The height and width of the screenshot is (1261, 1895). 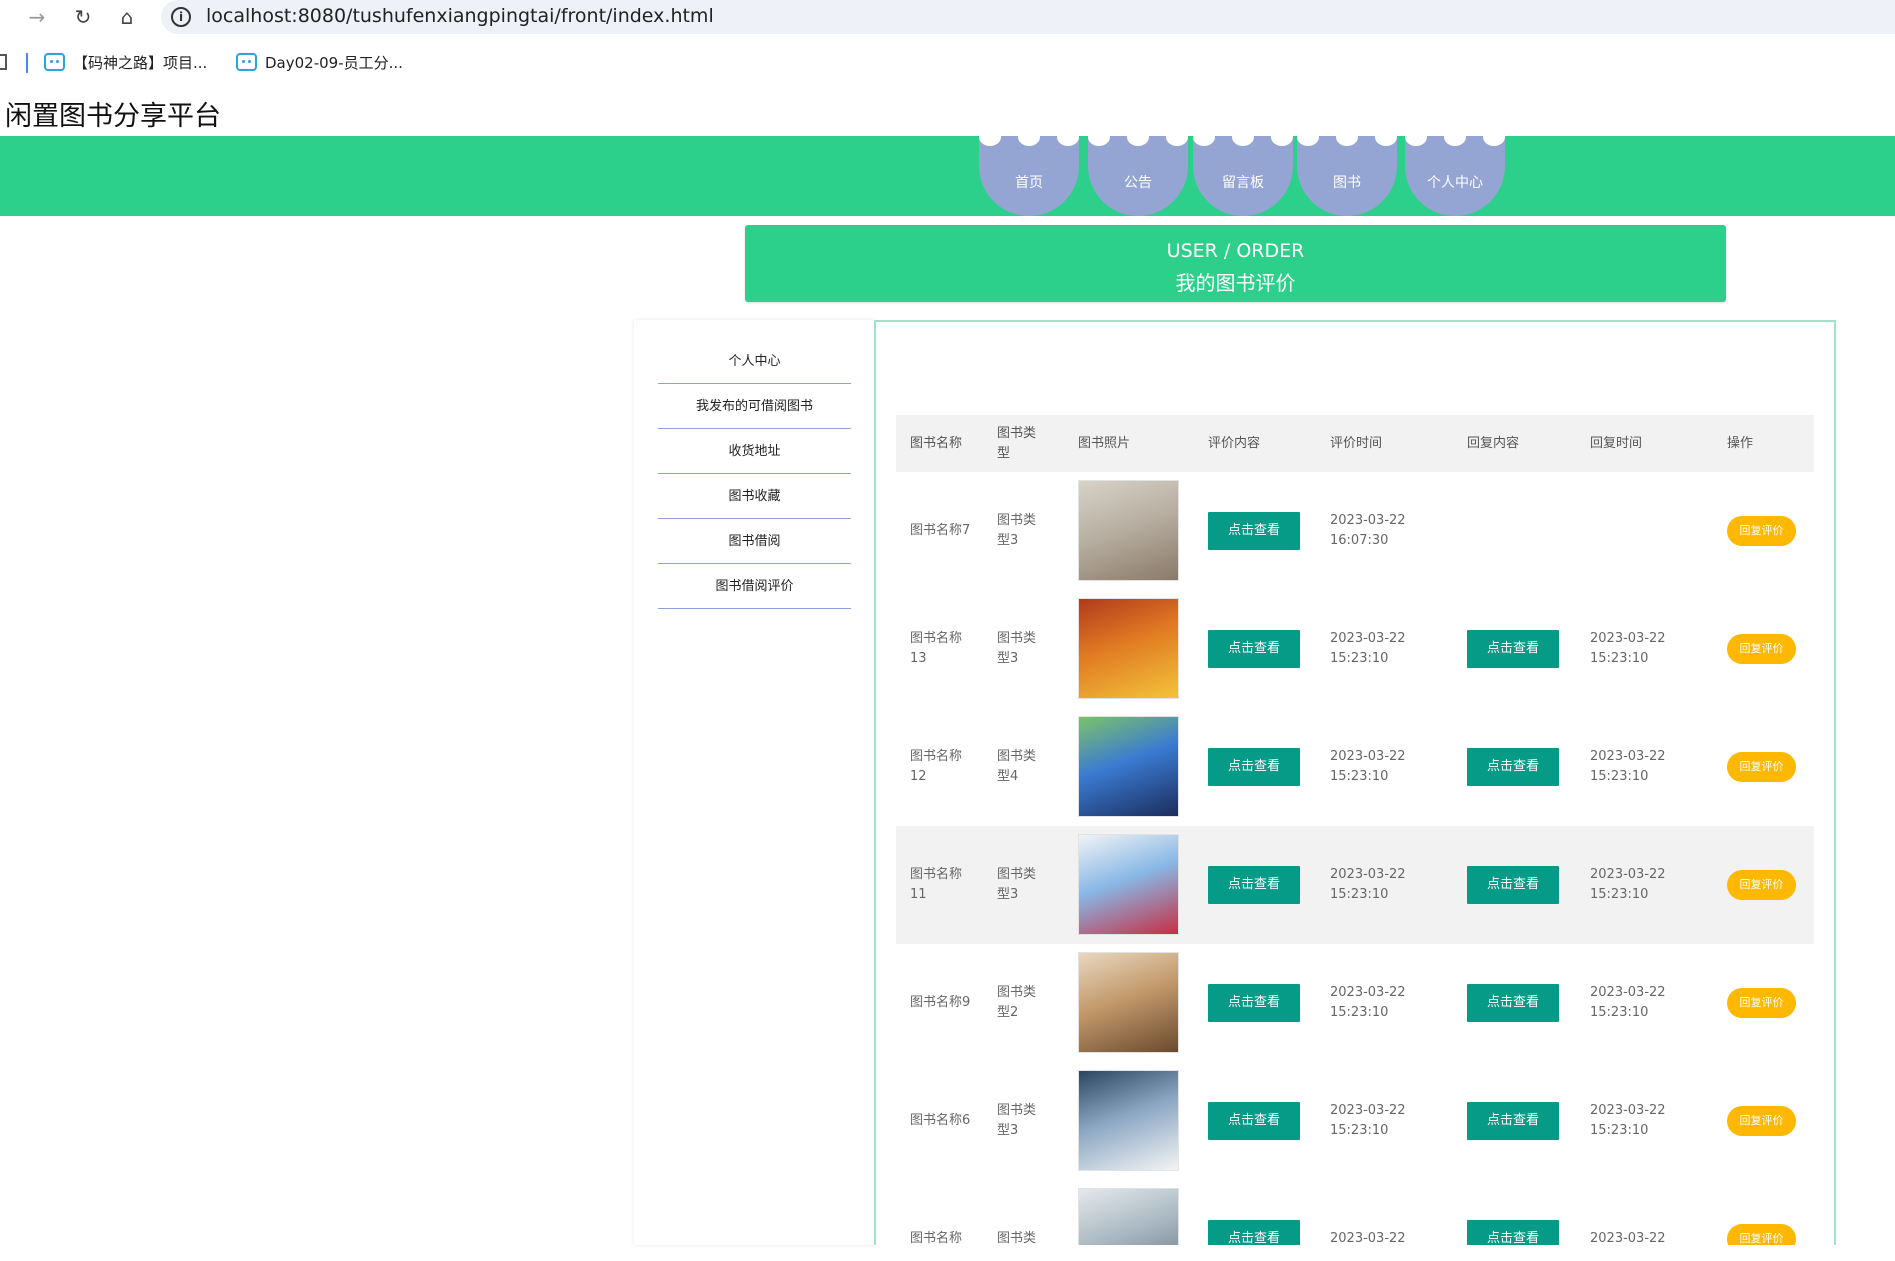 I want to click on table-row: 图书名称 图书类 点击查看 2023-03-22 点击查看 2023-03-22 回复评价, so click(x=1355, y=1212).